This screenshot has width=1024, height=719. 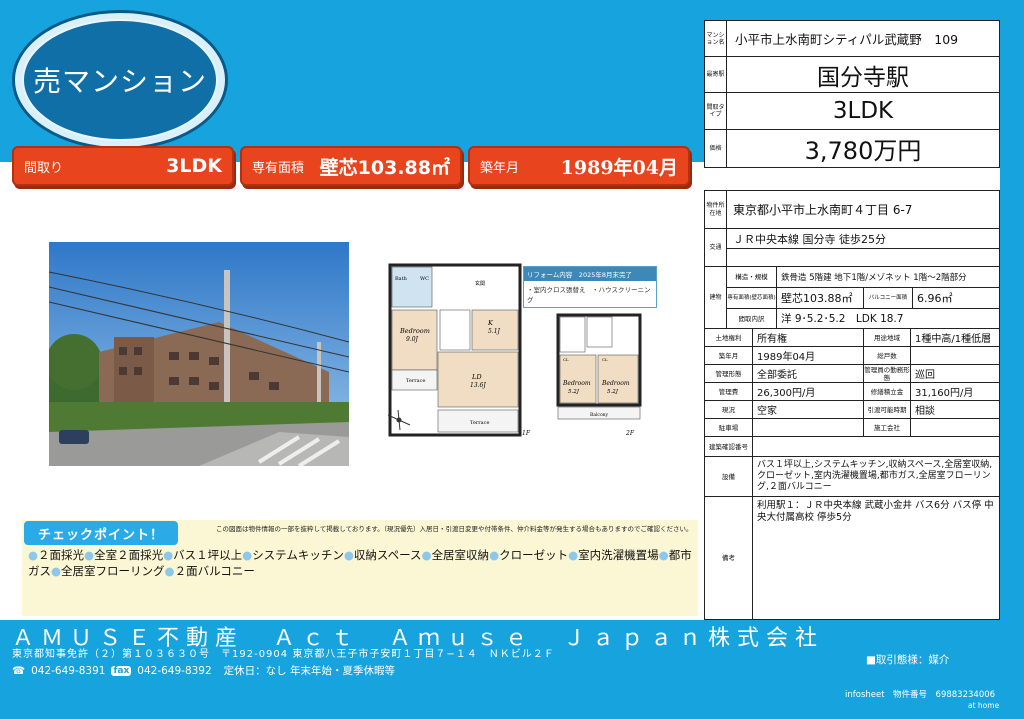 I want to click on built: 1989年04月, so click(x=786, y=357).